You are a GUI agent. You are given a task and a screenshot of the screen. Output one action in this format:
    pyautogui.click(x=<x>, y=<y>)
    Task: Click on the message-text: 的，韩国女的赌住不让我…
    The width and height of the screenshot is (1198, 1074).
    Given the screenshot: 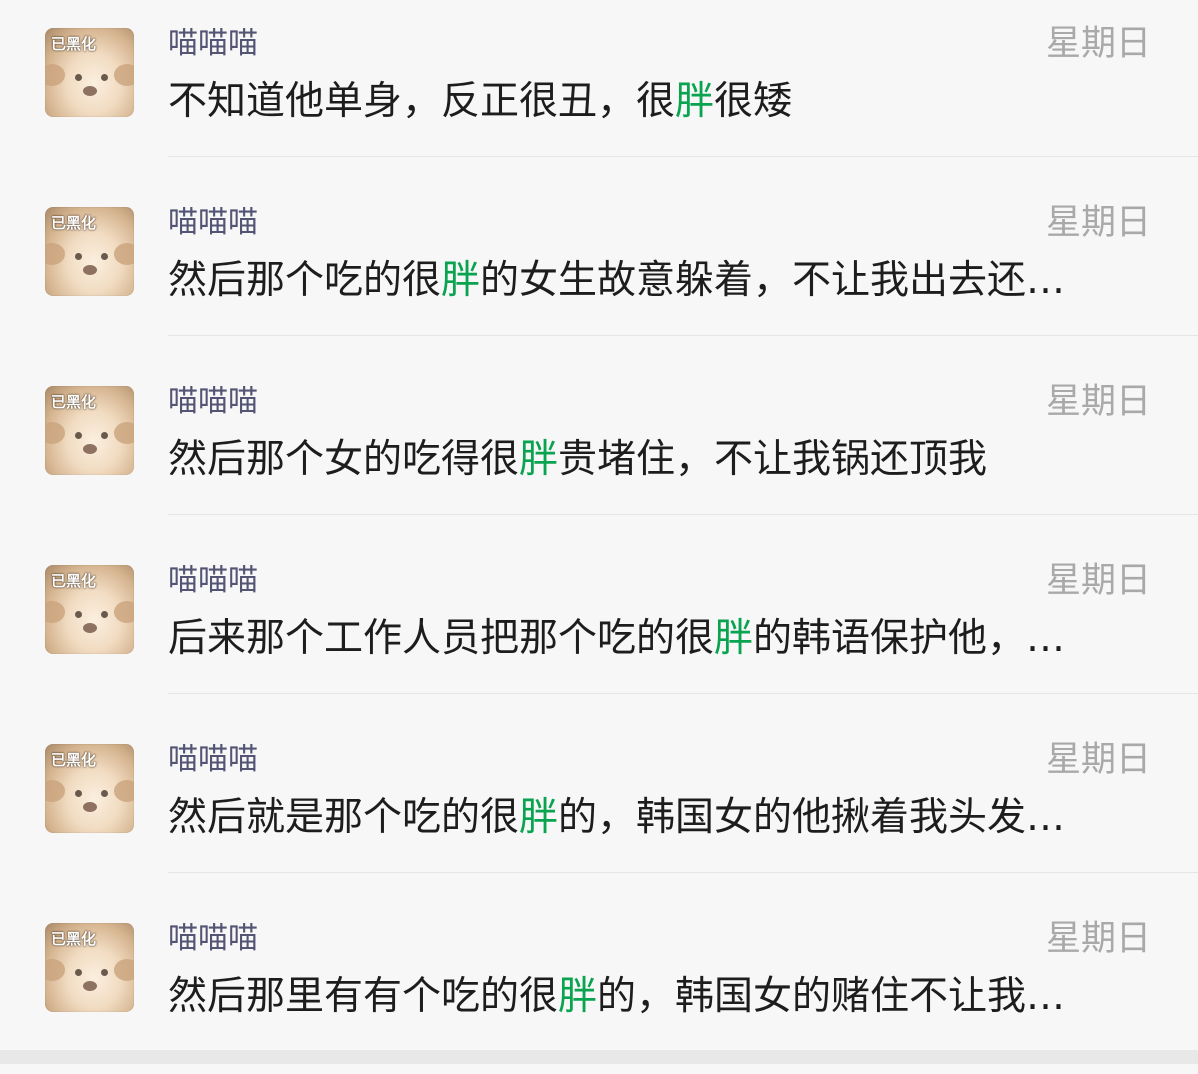 What is the action you would take?
    pyautogui.click(x=831, y=996)
    